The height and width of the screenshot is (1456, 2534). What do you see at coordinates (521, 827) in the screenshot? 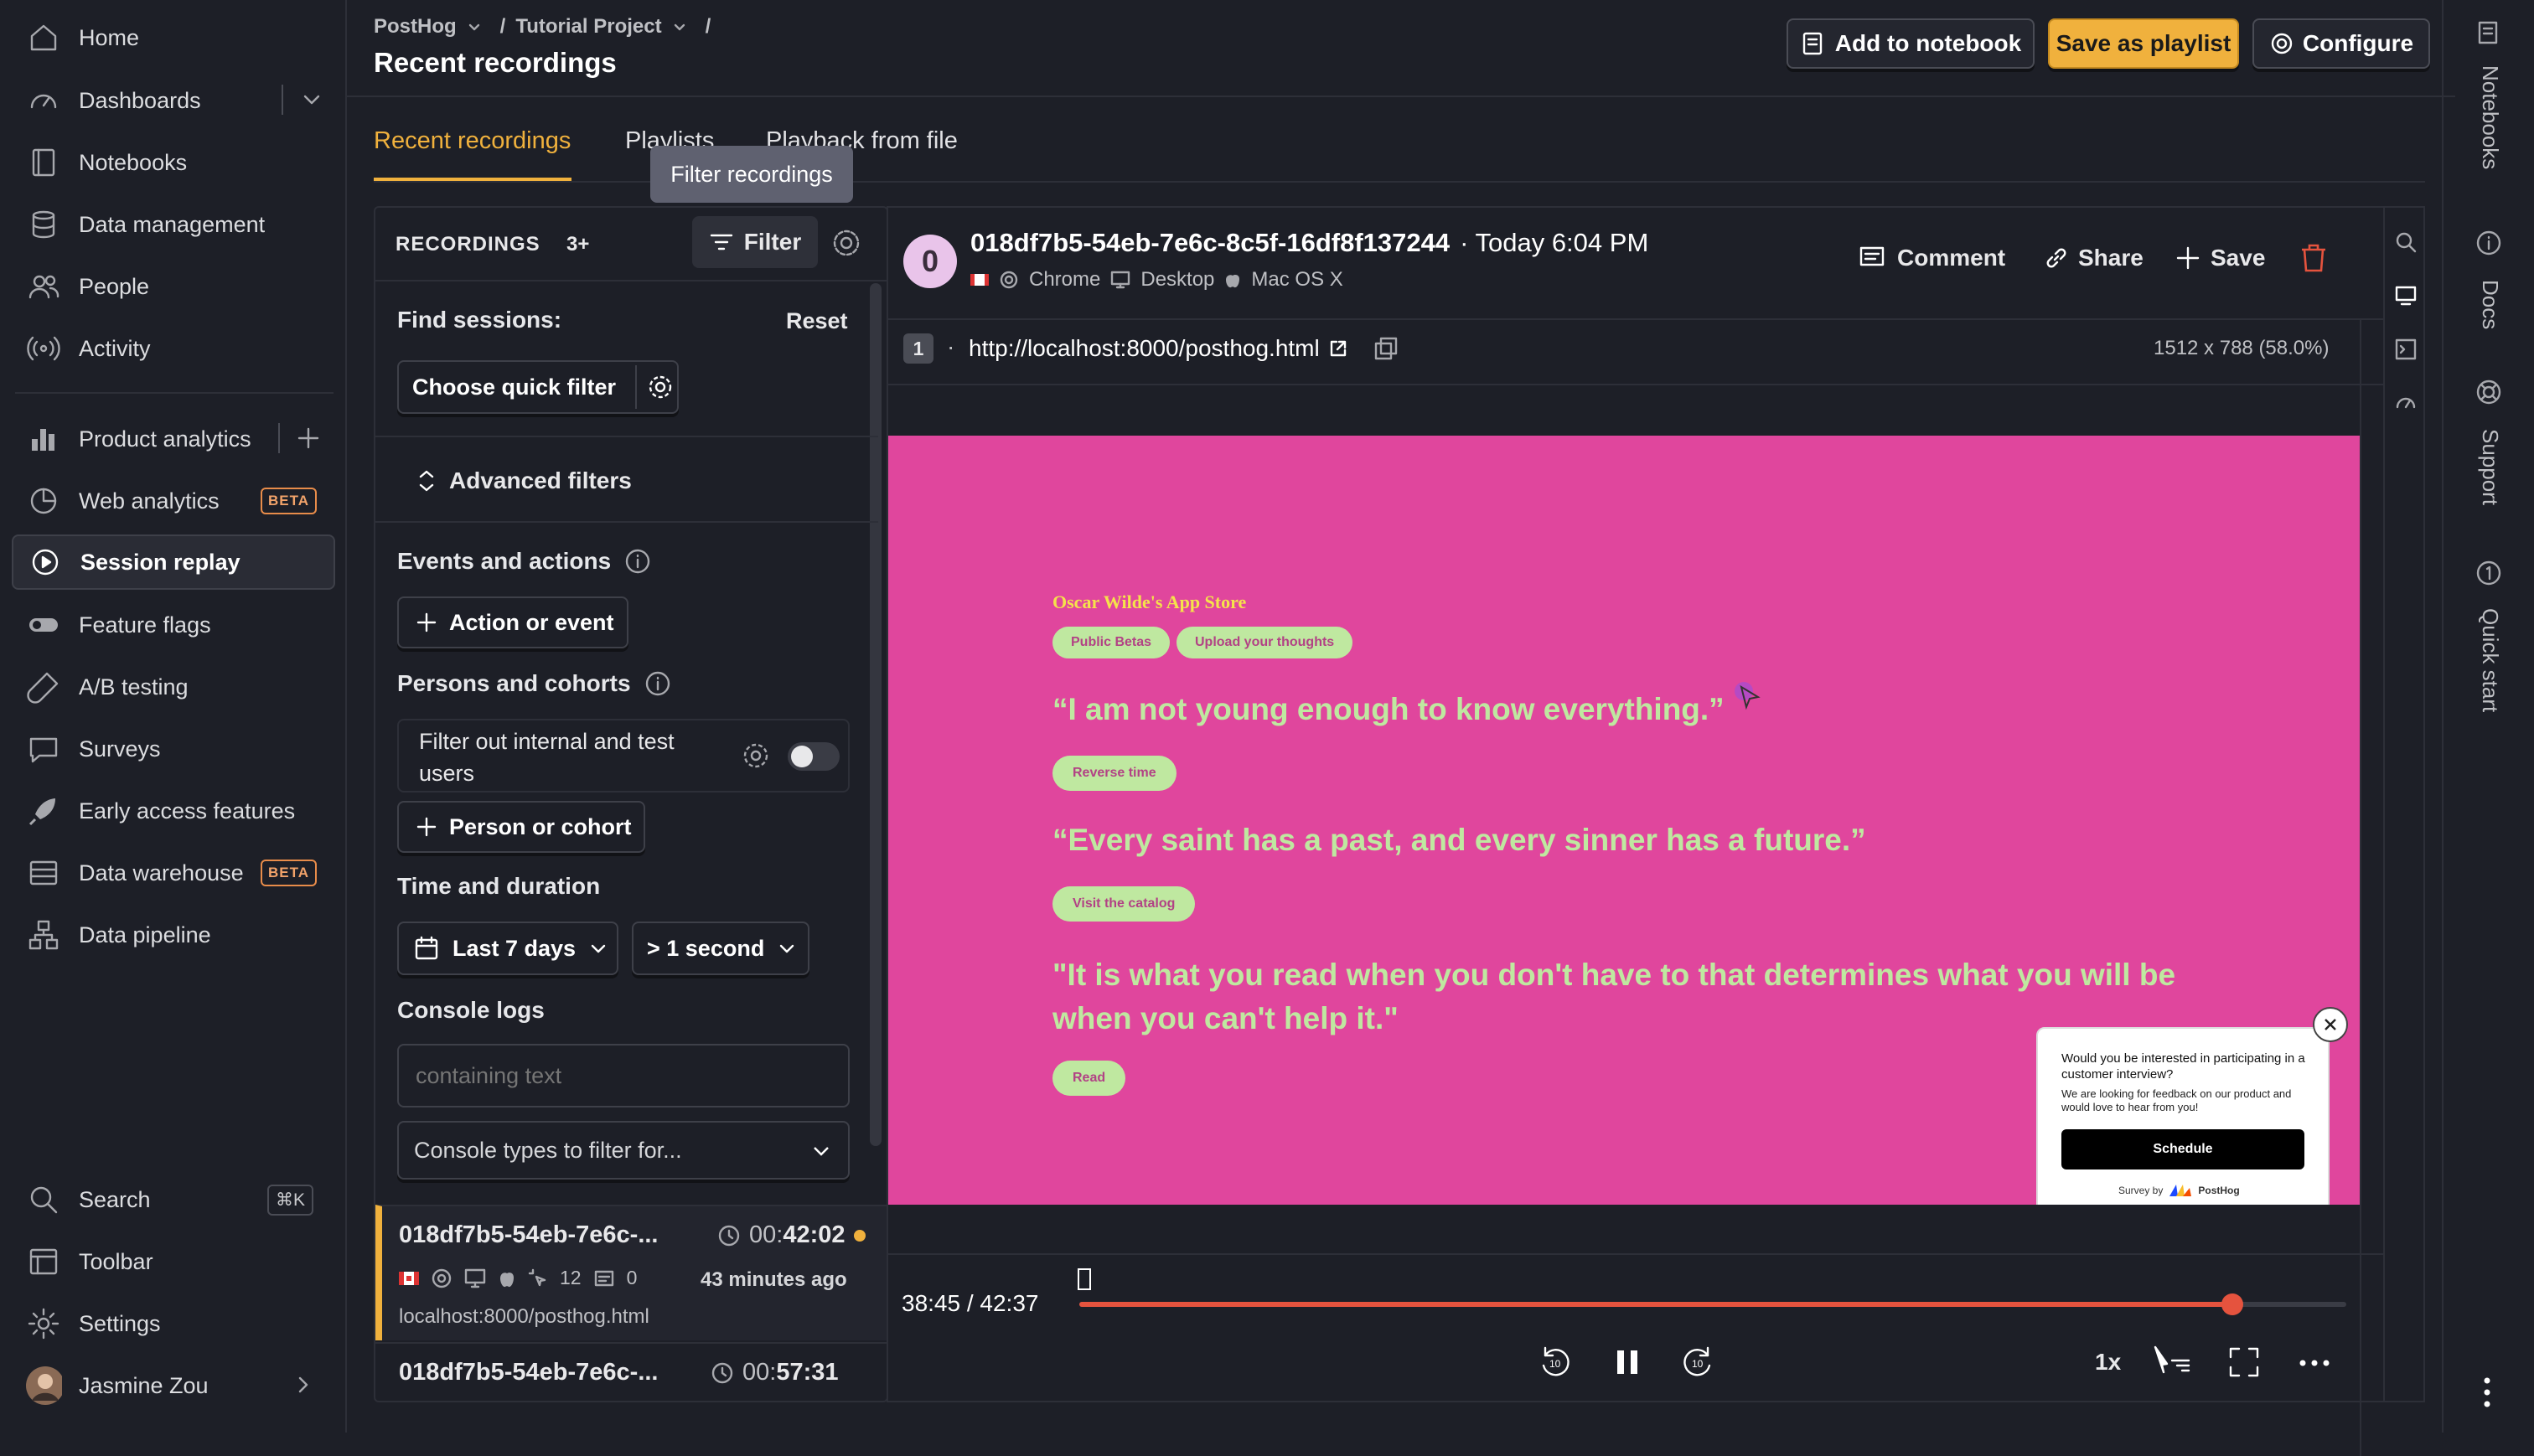
I see `add-person-button: Person or cohort` at bounding box center [521, 827].